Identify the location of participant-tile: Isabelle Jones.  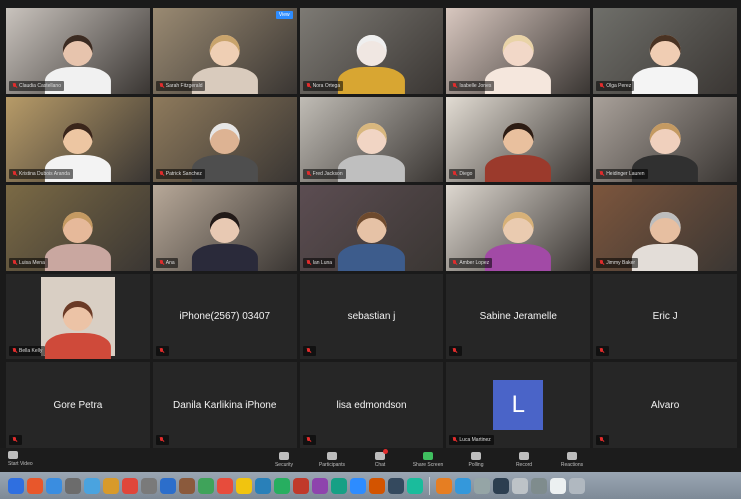
(518, 51).